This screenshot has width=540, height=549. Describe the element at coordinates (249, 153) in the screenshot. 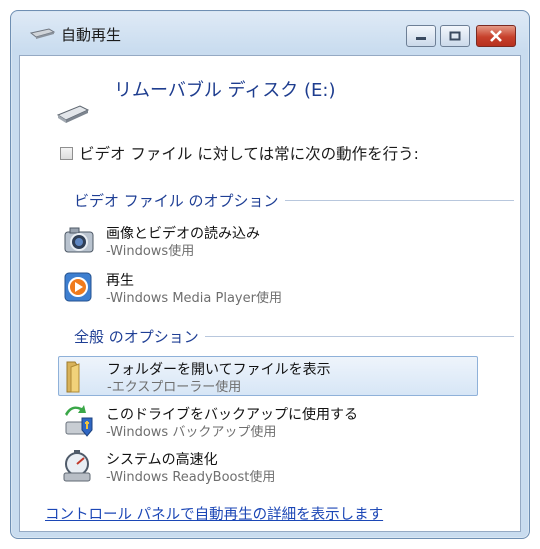

I see `always-do-label: ビデオ ファイル に対しては常に次の動作を行う:` at that location.